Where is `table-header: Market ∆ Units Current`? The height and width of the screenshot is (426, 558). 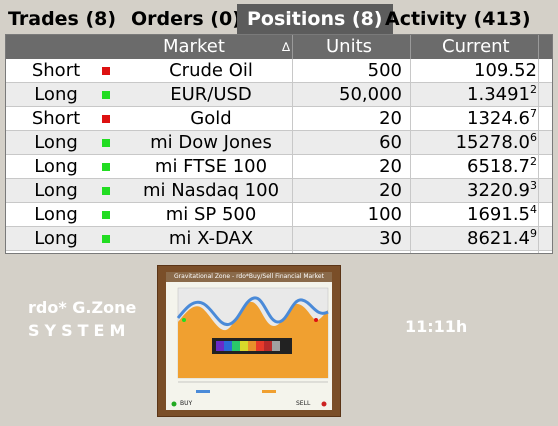
table-header: Market ∆ Units Current is located at coordinates (279, 47).